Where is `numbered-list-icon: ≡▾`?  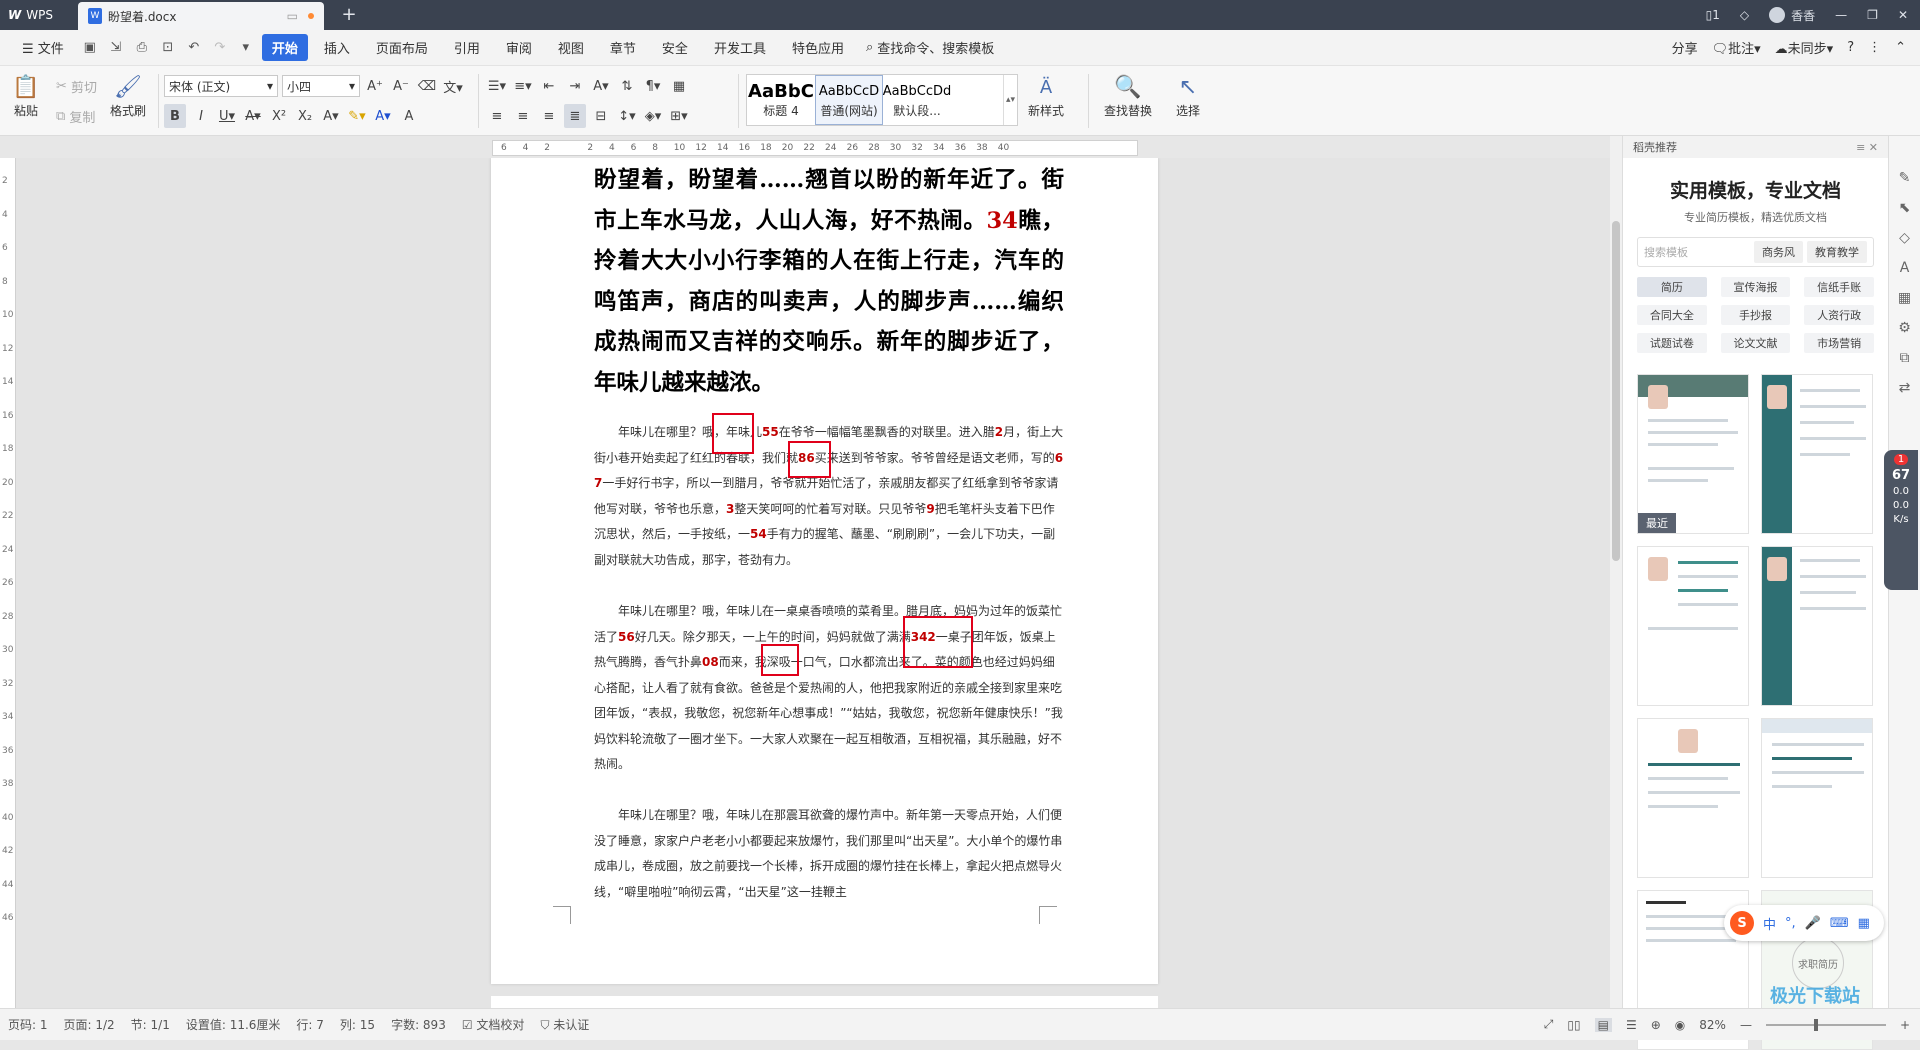 numbered-list-icon: ≡▾ is located at coordinates (523, 86).